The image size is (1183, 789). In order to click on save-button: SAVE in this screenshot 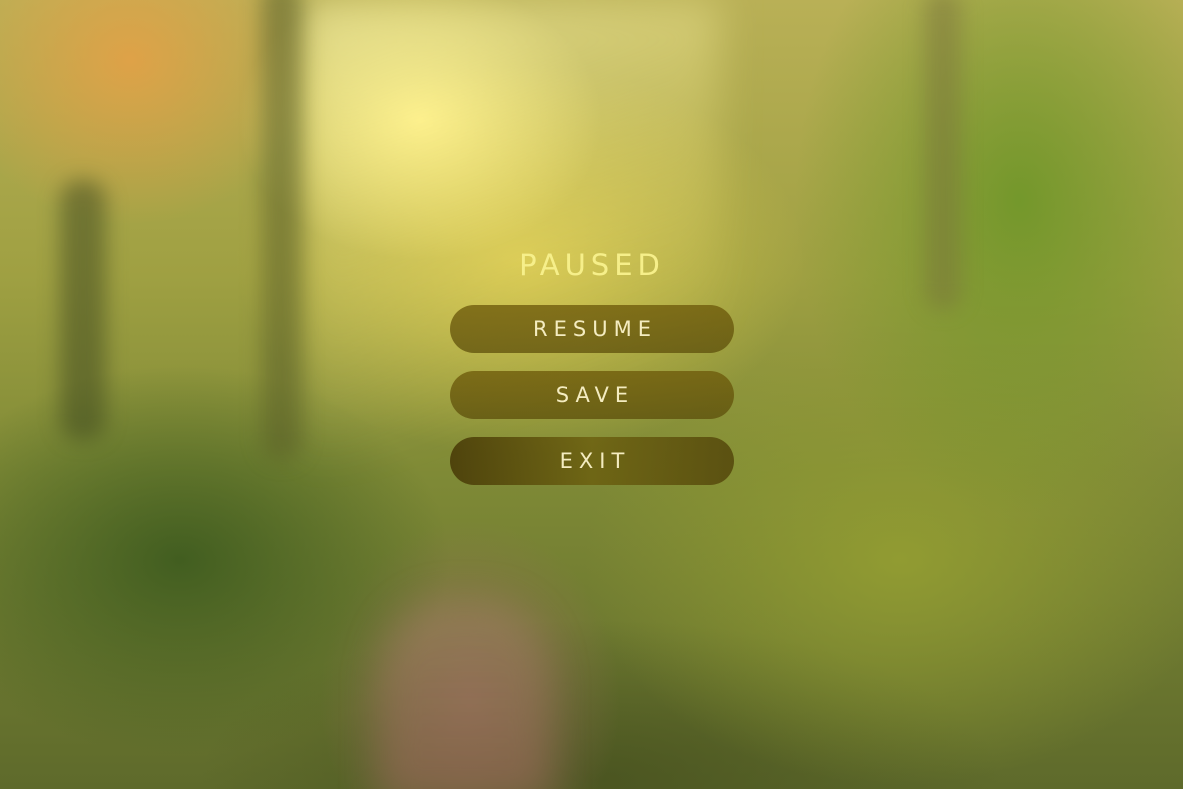, I will do `click(592, 395)`.